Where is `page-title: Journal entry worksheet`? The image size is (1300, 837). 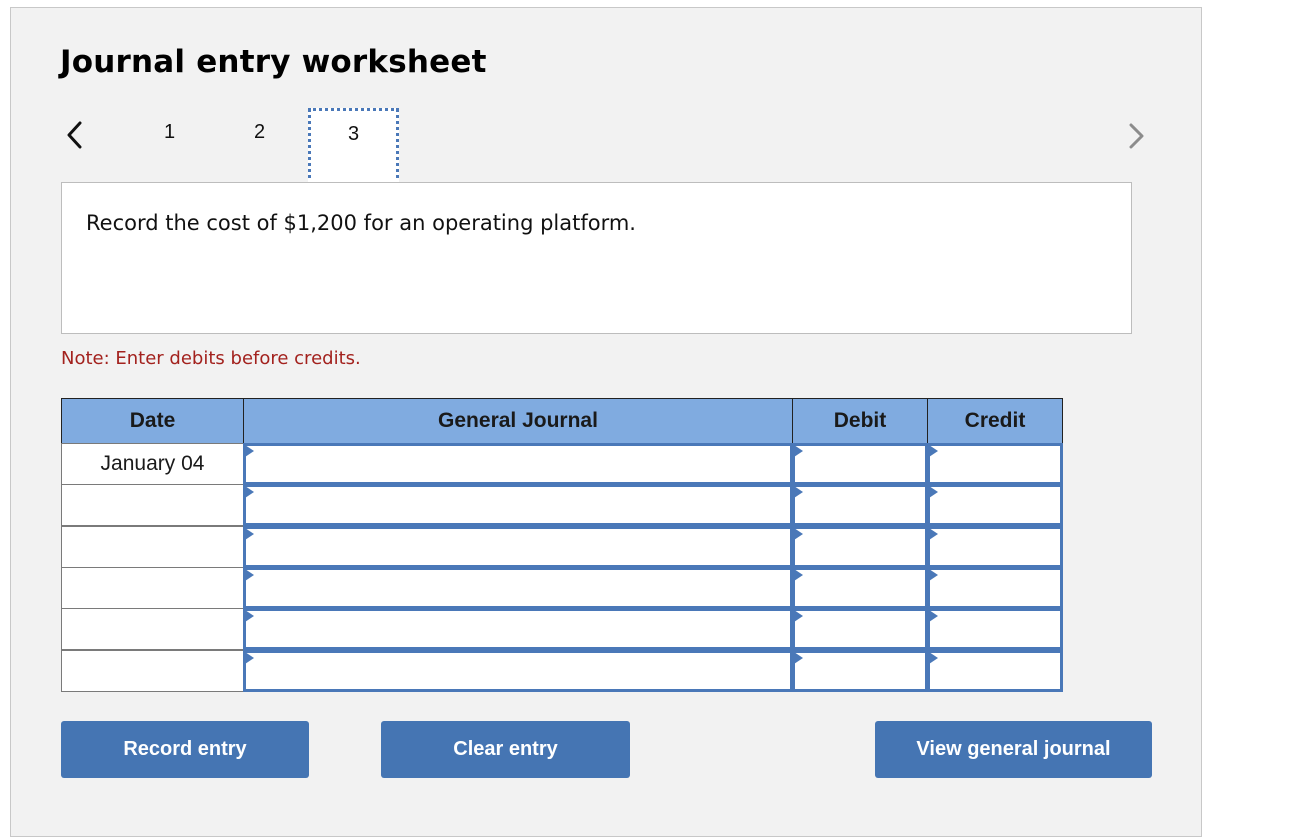 page-title: Journal entry worksheet is located at coordinates (273, 62).